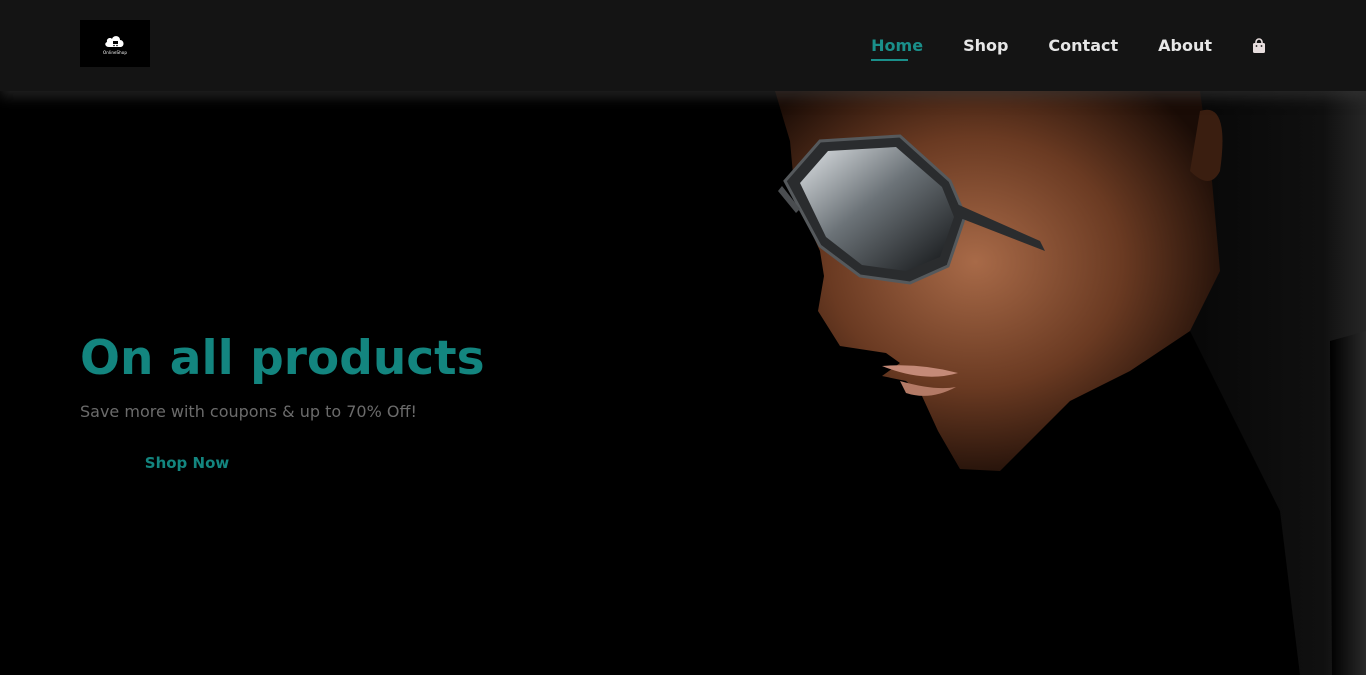 The width and height of the screenshot is (1366, 675). I want to click on nav-about: About, so click(1185, 45).